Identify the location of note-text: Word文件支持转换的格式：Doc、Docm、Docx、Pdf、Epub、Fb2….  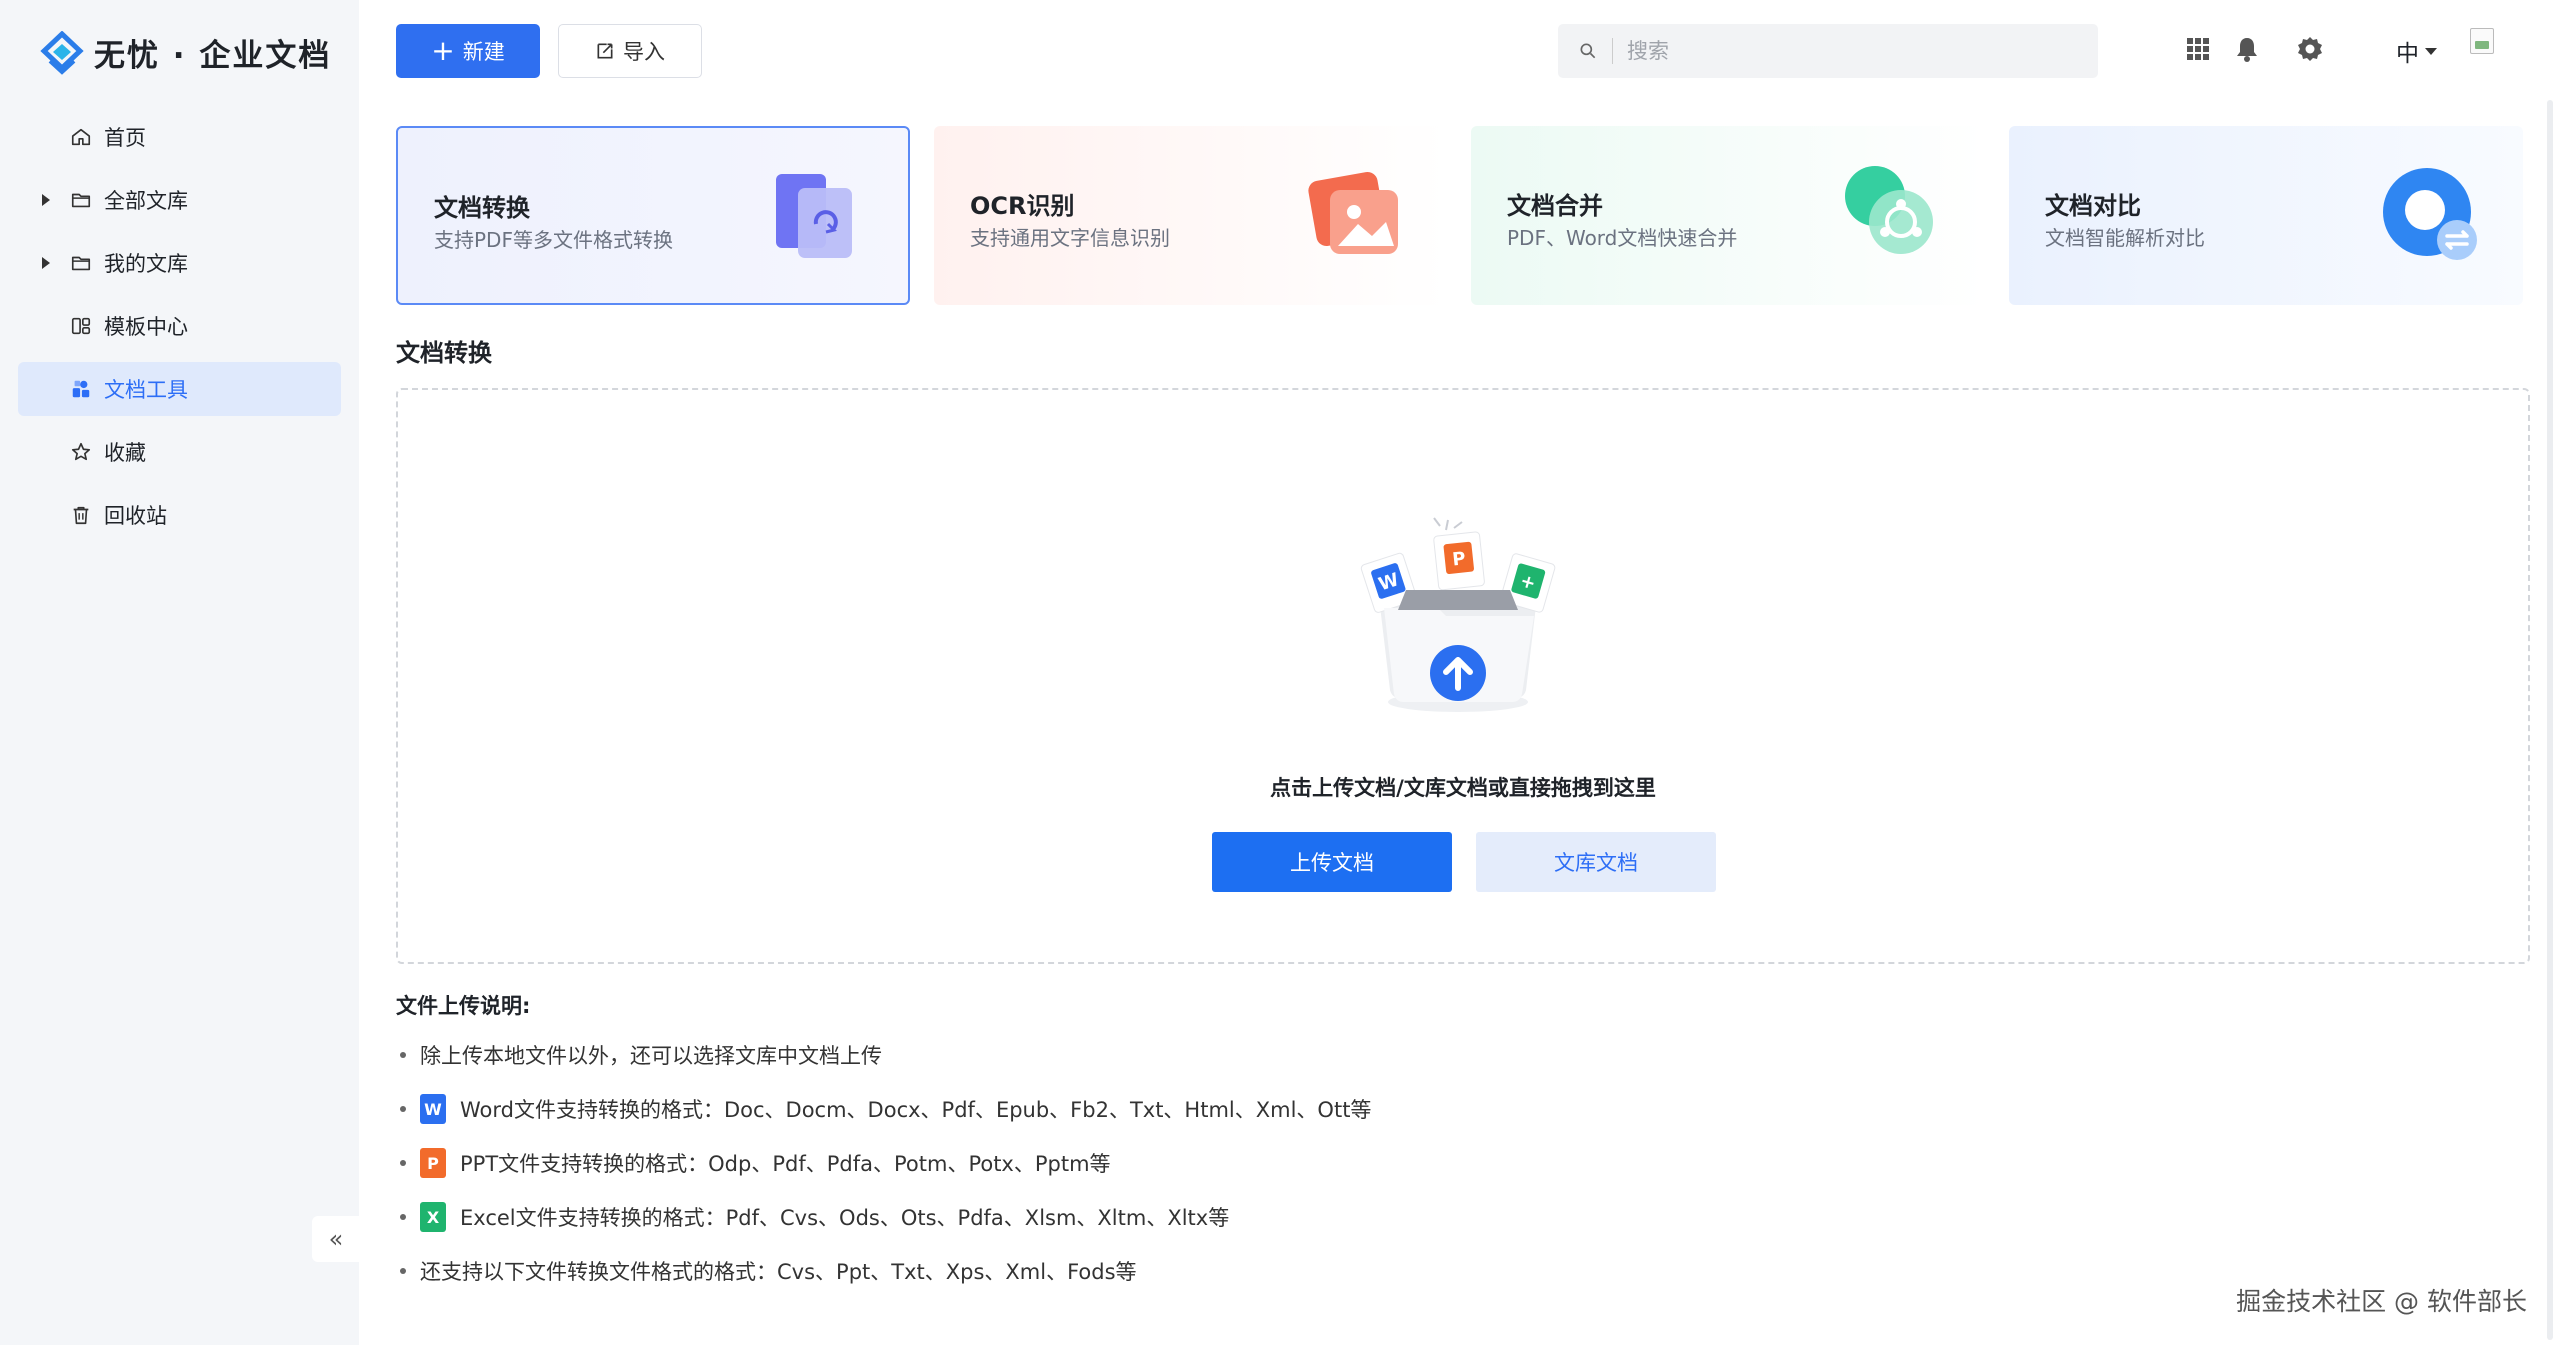
(916, 1110).